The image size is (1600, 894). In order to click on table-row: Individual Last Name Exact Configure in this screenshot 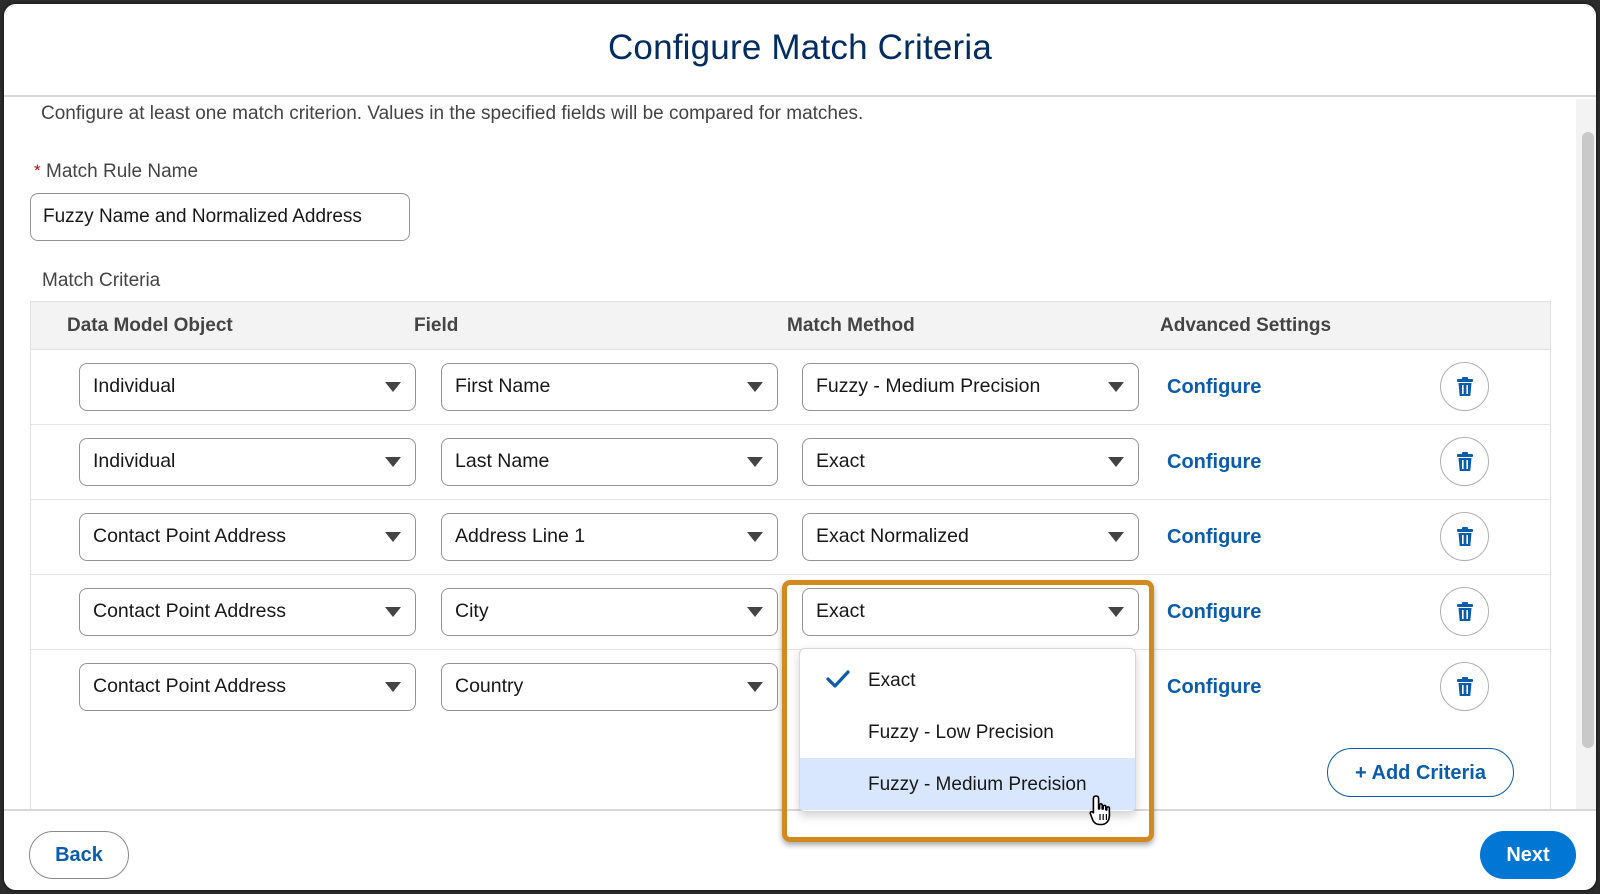, I will do `click(790, 462)`.